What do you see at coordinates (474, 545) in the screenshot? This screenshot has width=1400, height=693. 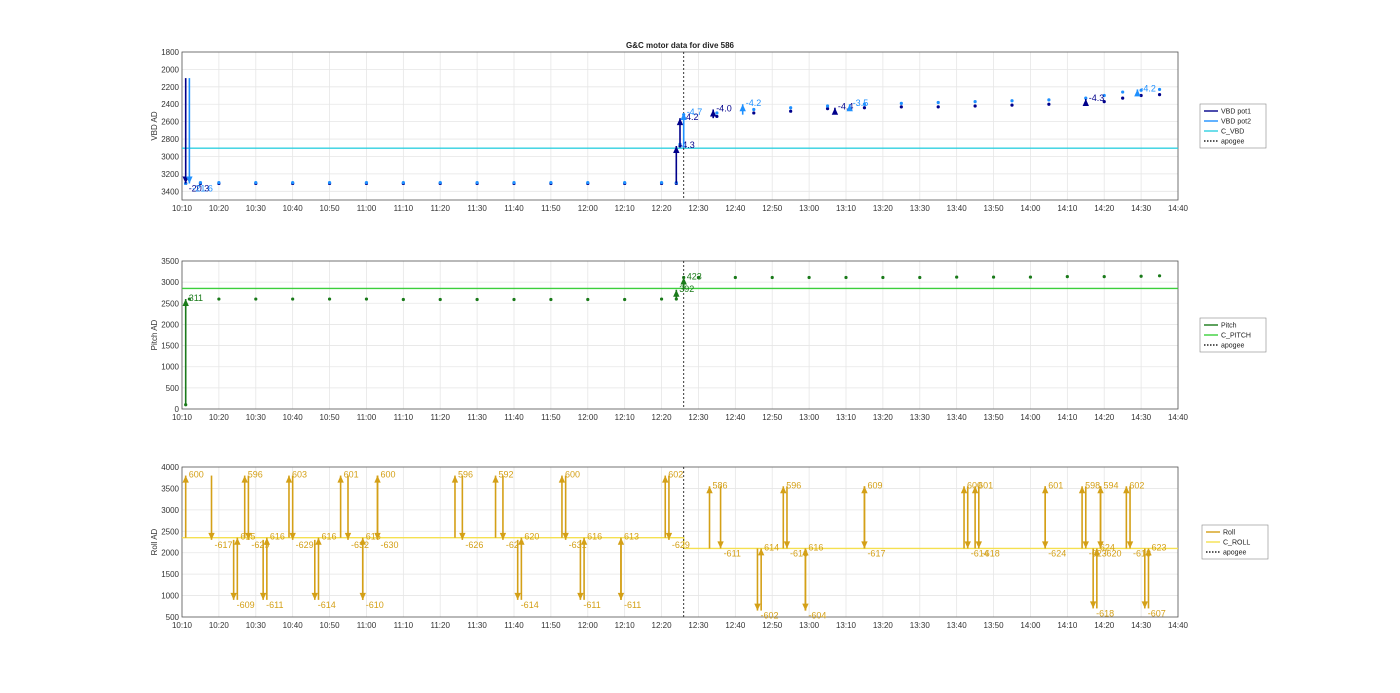 I see `move-label: -626` at bounding box center [474, 545].